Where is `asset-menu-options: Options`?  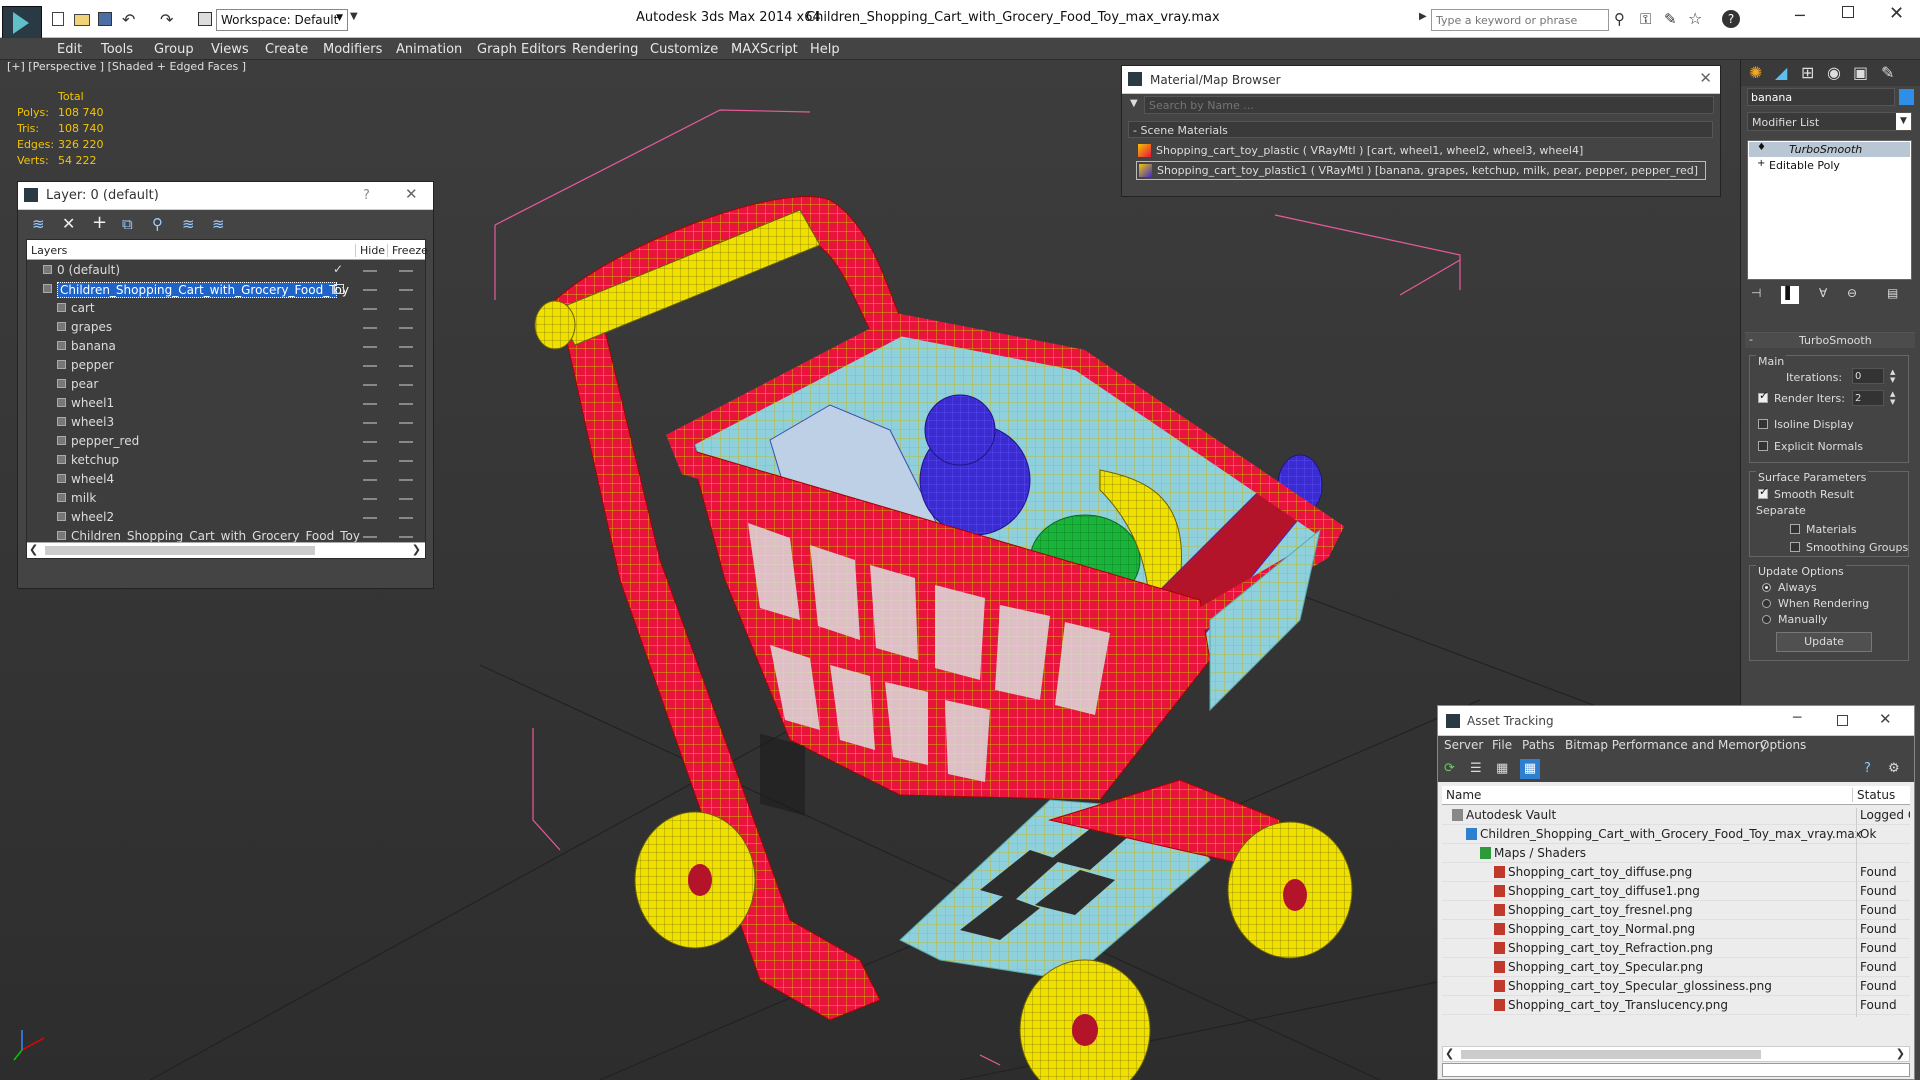
asset-menu-options: Options is located at coordinates (1783, 745).